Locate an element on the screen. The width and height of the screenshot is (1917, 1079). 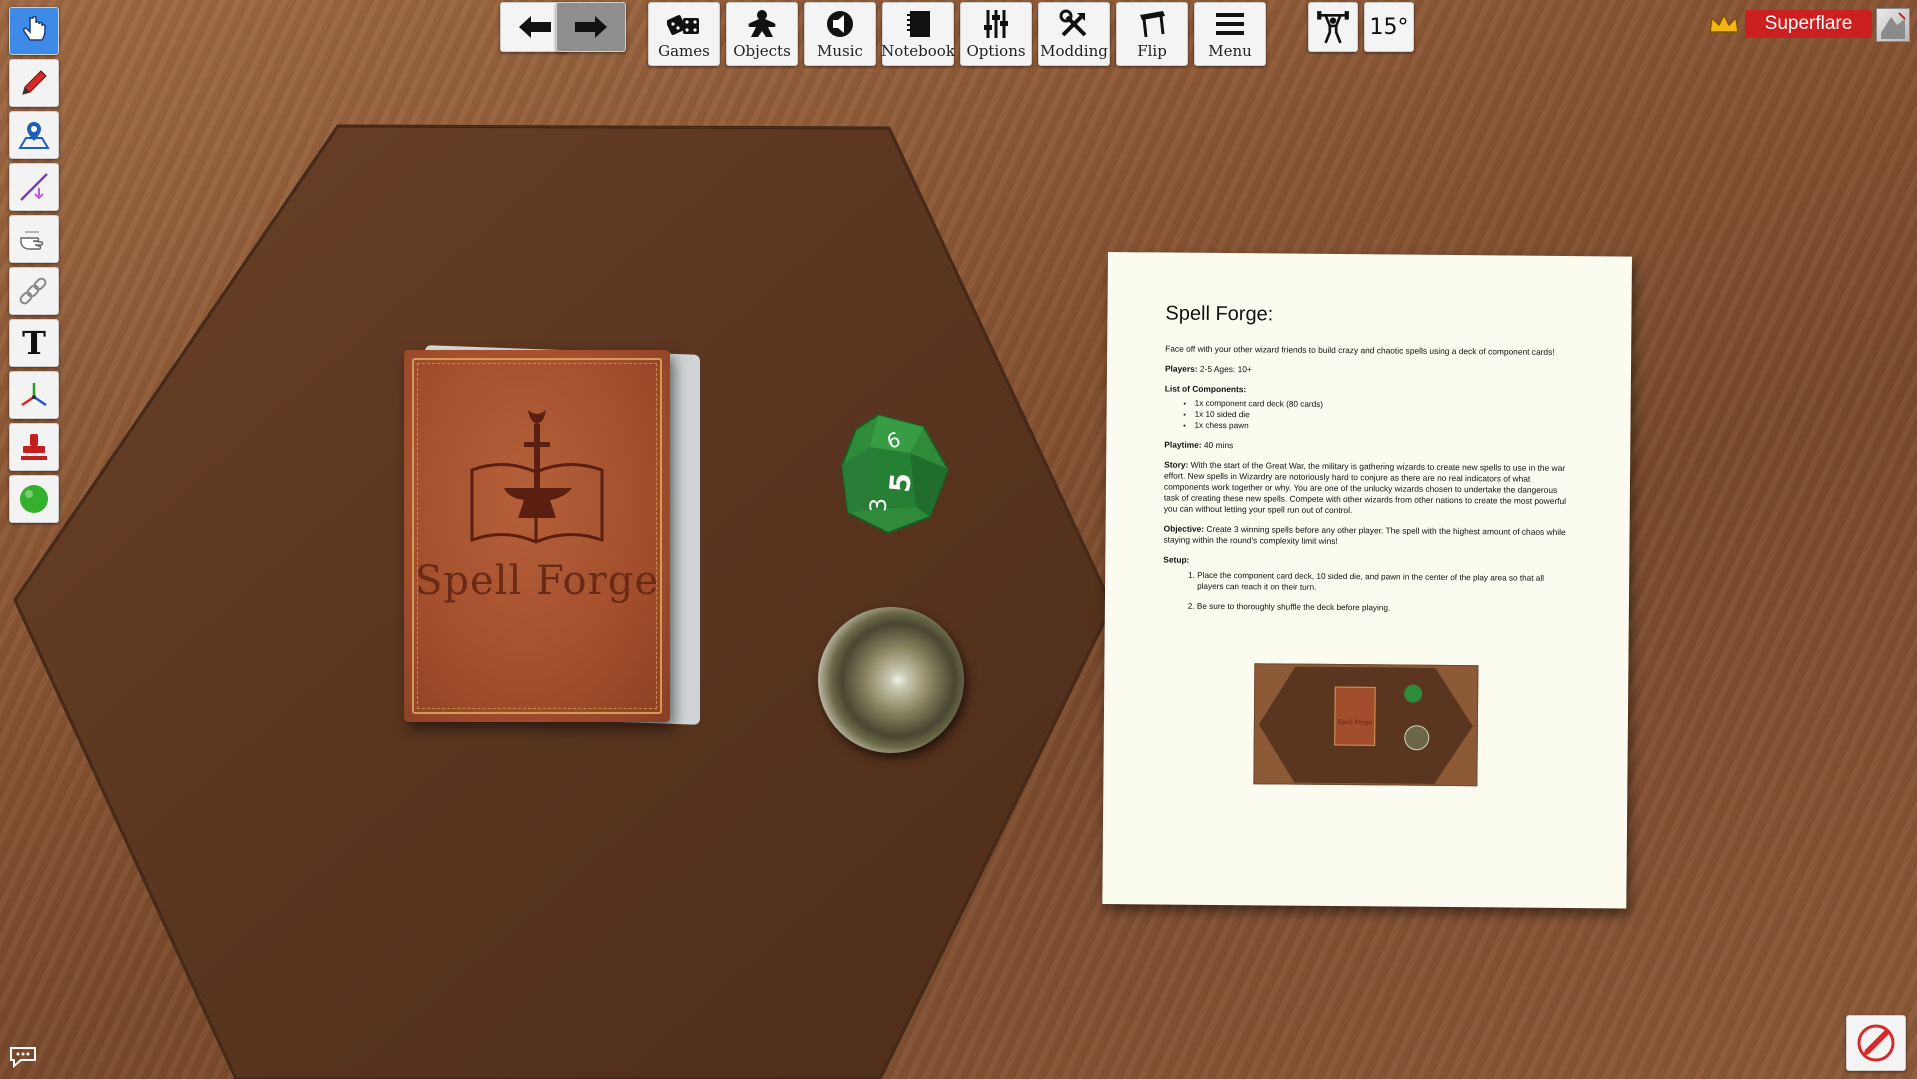
doc-setup-heading: Setup: is located at coordinates (1176, 559).